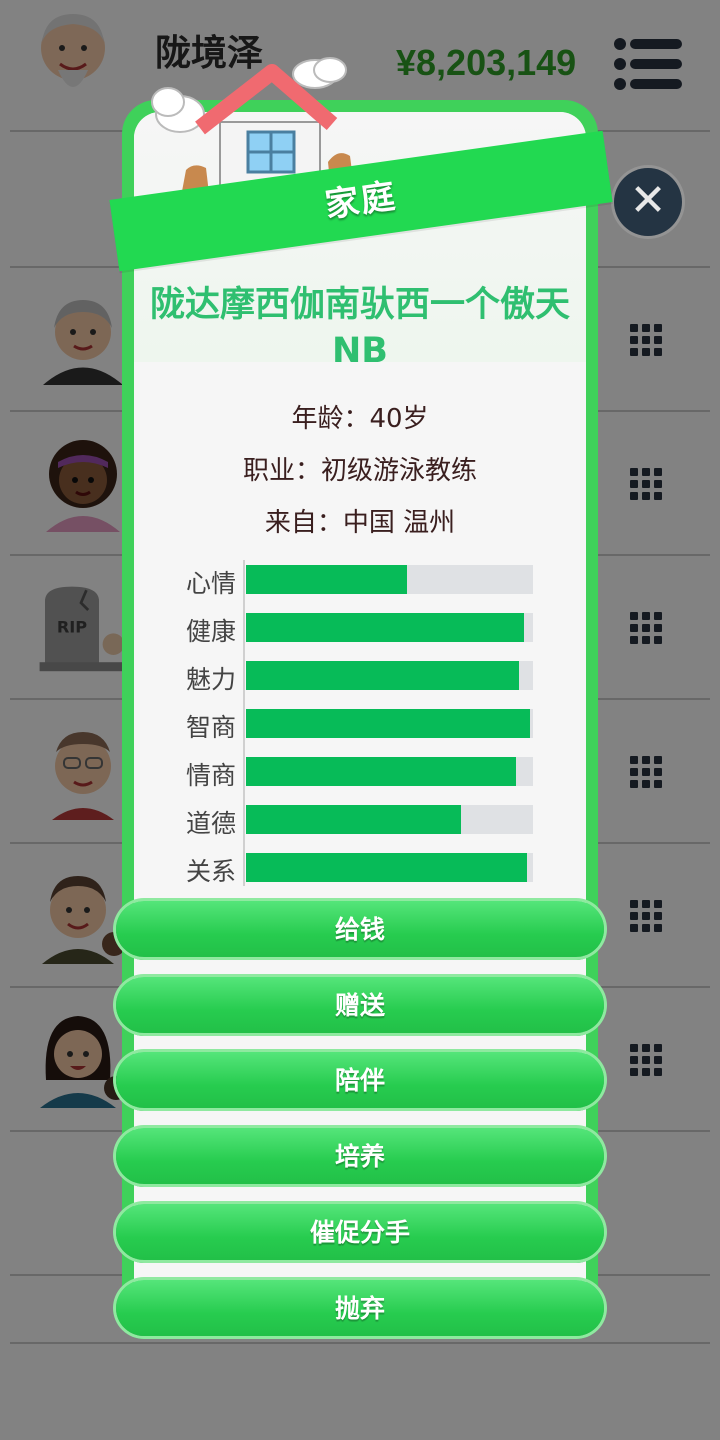 This screenshot has height=1440, width=720. What do you see at coordinates (210, 583) in the screenshot?
I see `stat-label-mood: 心情` at bounding box center [210, 583].